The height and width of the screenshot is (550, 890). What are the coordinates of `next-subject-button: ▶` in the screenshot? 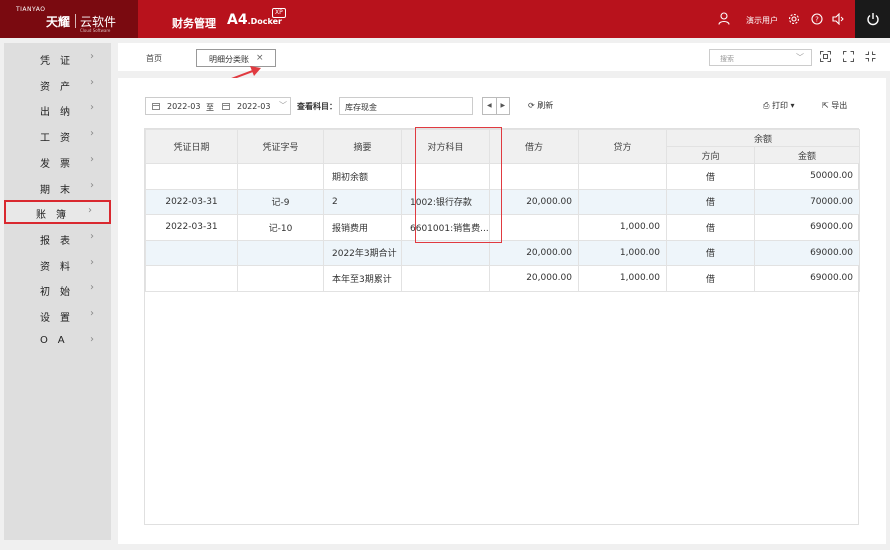 It's located at (502, 106).